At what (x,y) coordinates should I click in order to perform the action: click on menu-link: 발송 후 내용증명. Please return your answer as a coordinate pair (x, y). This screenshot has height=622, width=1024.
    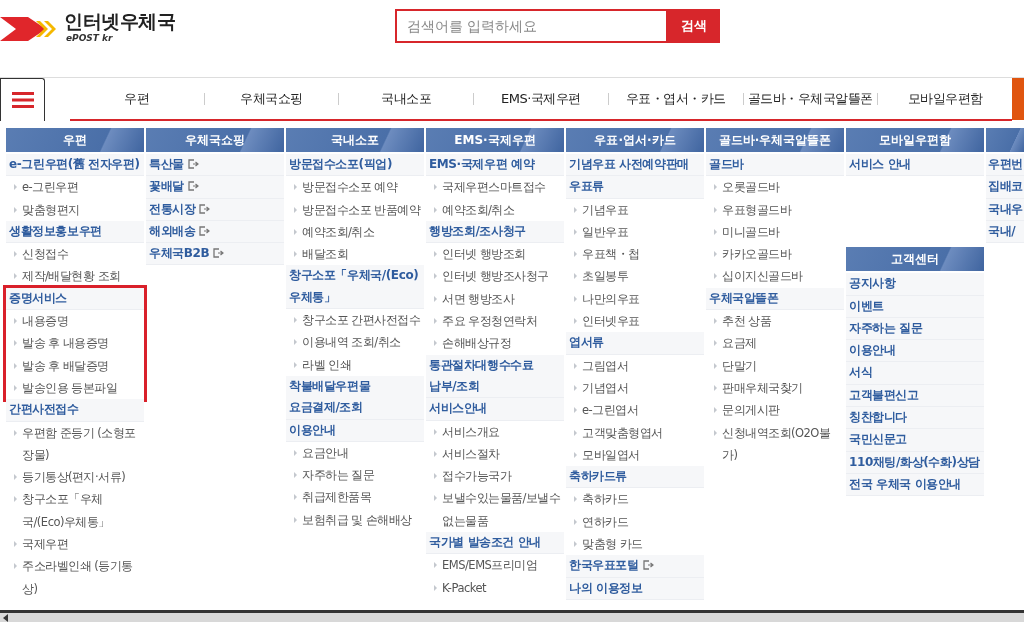
    Looking at the image, I should click on (65, 343).